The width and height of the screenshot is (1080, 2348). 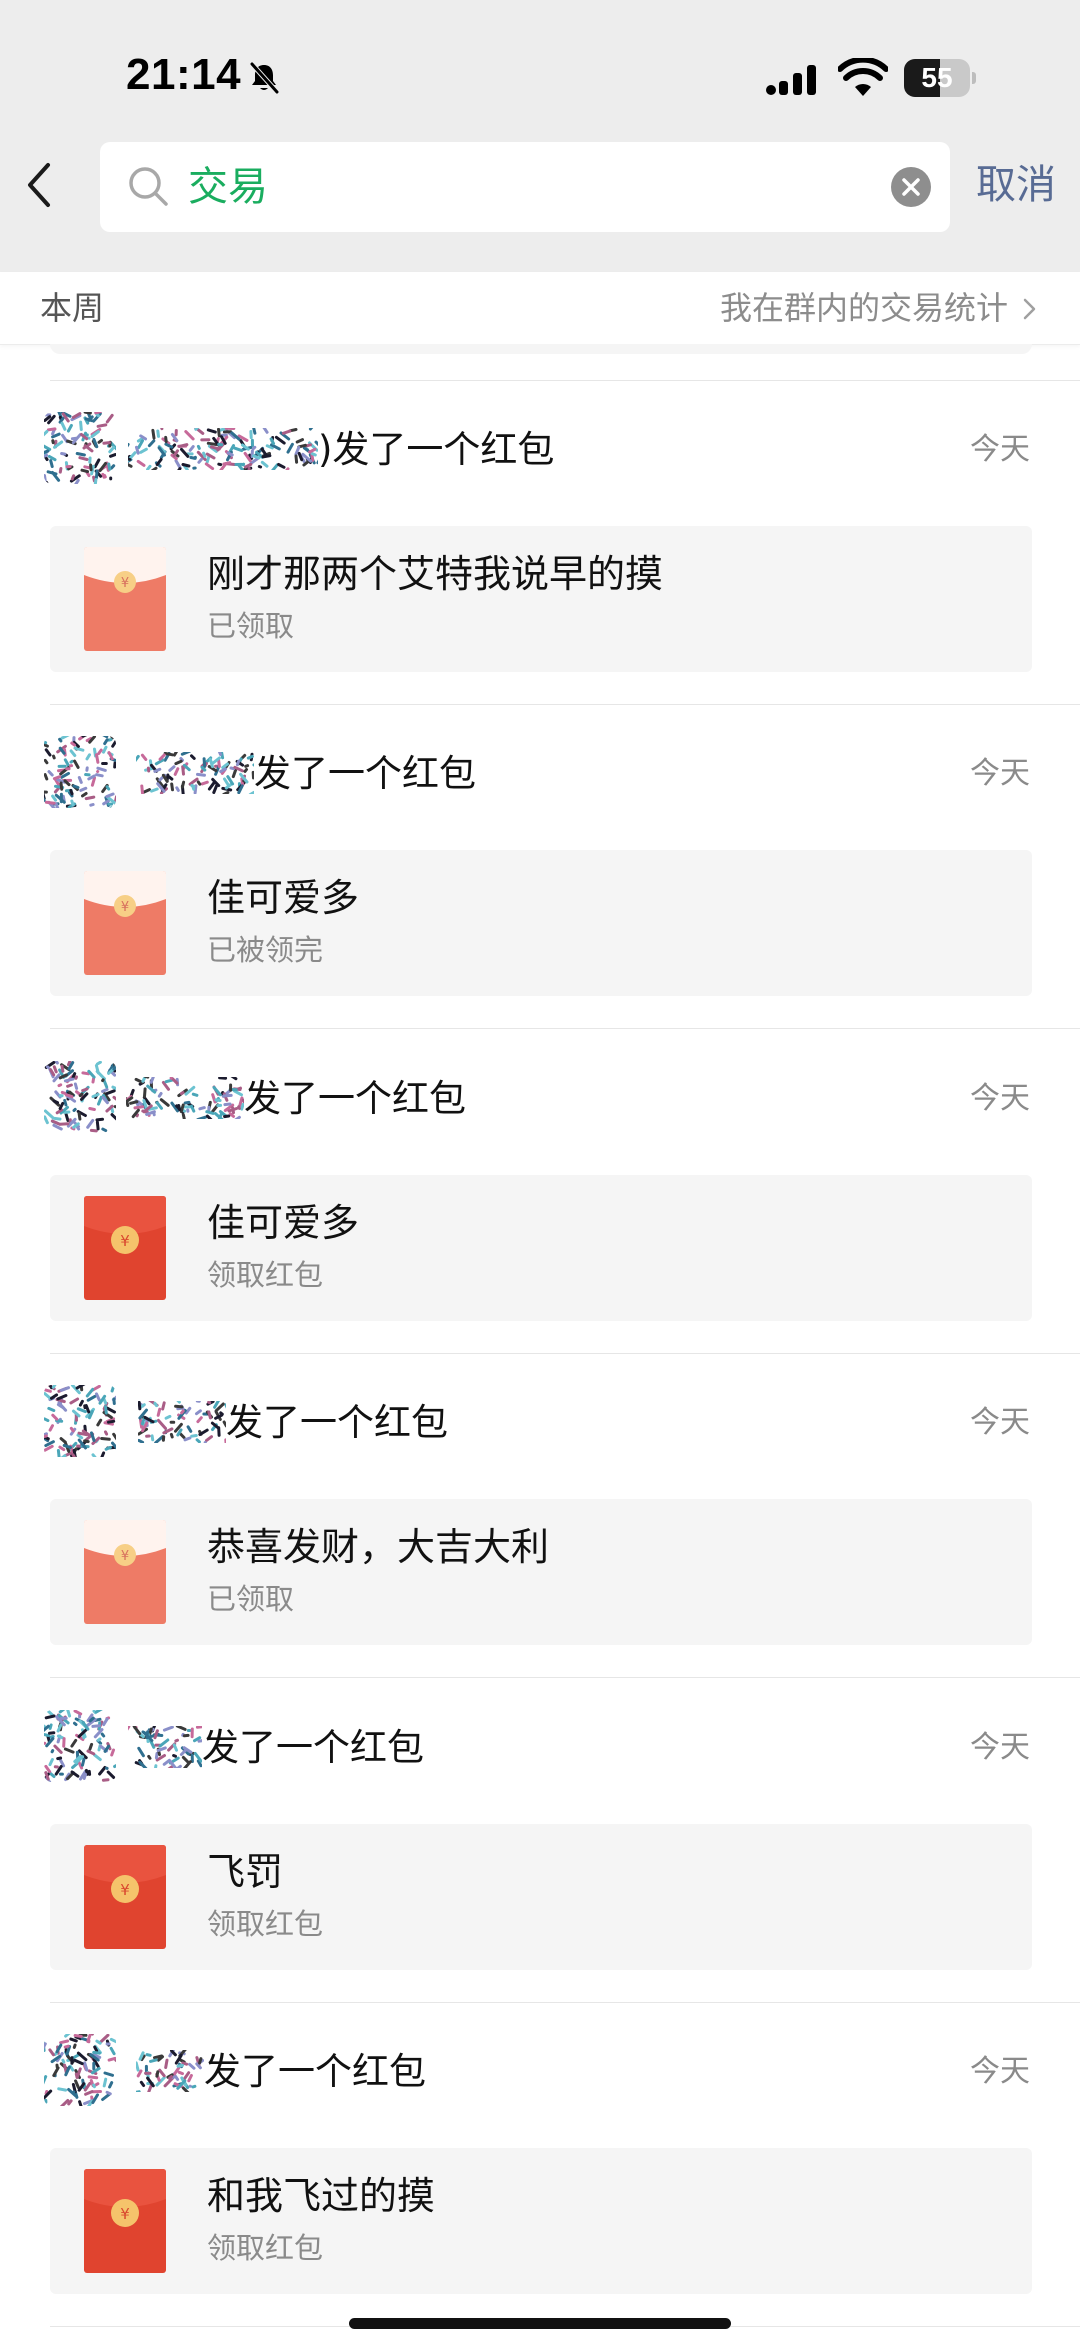 I want to click on result-item: 发了一个红包 今天 ¥ 恭喜发财，大吉大利已领取, so click(x=540, y=1515).